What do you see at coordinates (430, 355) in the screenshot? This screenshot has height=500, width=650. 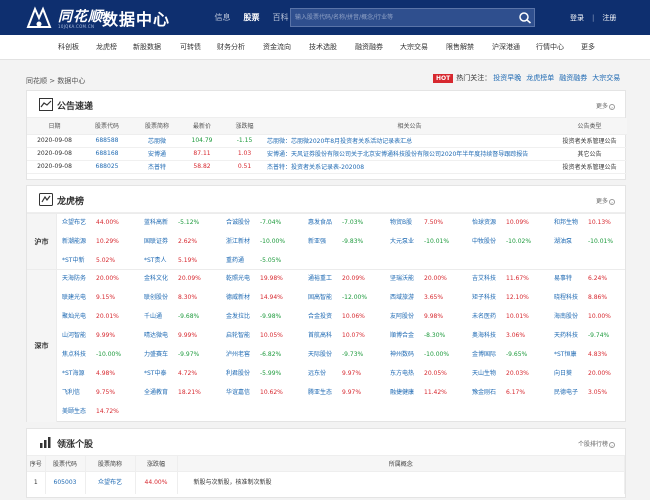 I see `lhb-entry: 神州数码 -10.00%` at bounding box center [430, 355].